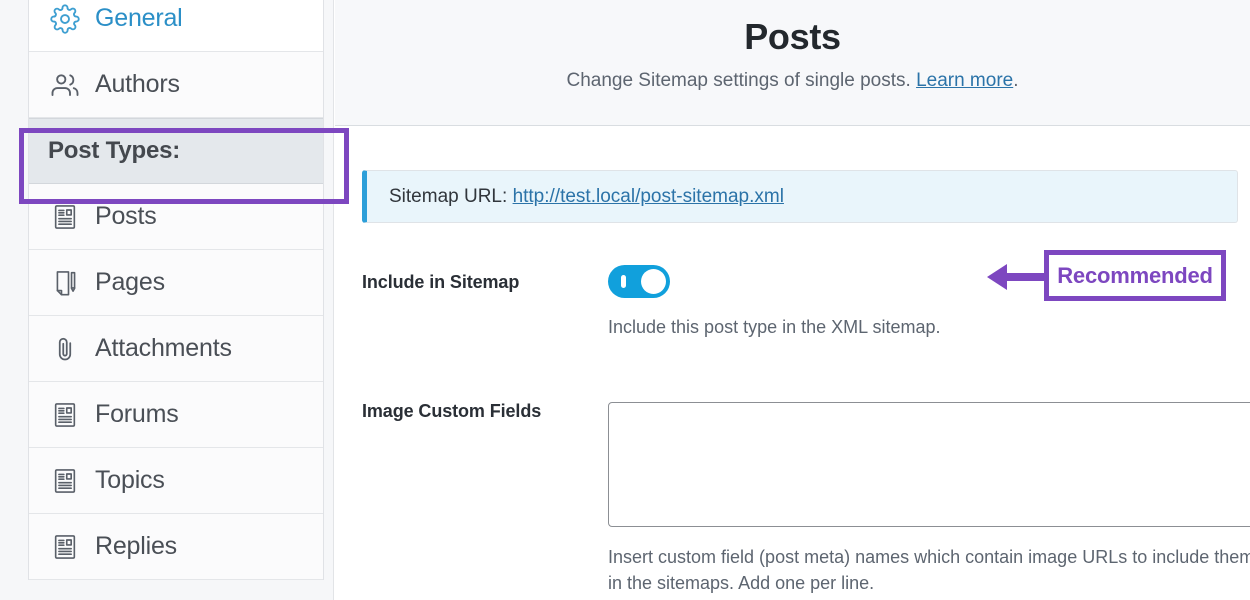 This screenshot has width=1250, height=600. I want to click on sidebar-item-label: Topics, so click(130, 480).